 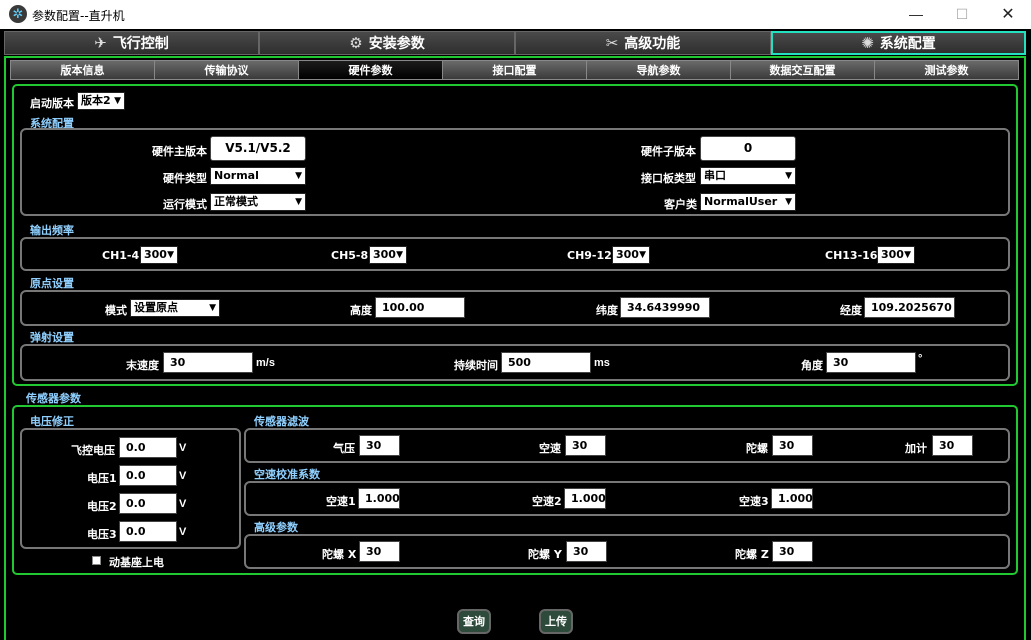 I want to click on fc-voltage-input: 0.0, so click(x=148, y=447).